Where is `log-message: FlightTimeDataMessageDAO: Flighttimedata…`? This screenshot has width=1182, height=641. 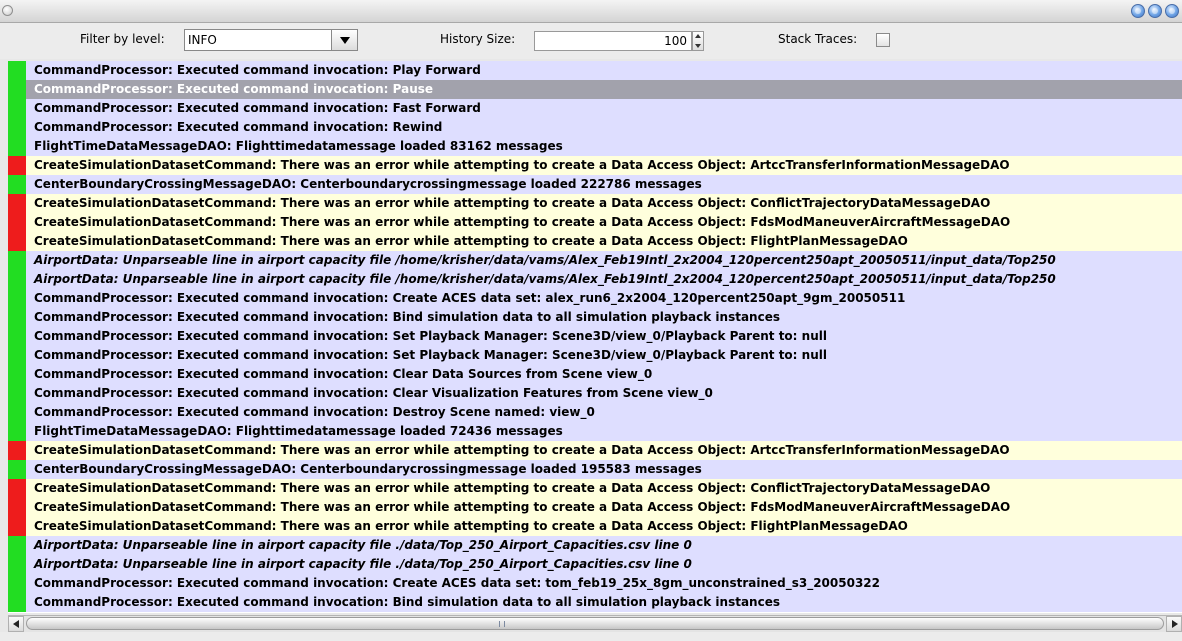
log-message: FlightTimeDataMessageDAO: Flighttimedata… is located at coordinates (298, 146).